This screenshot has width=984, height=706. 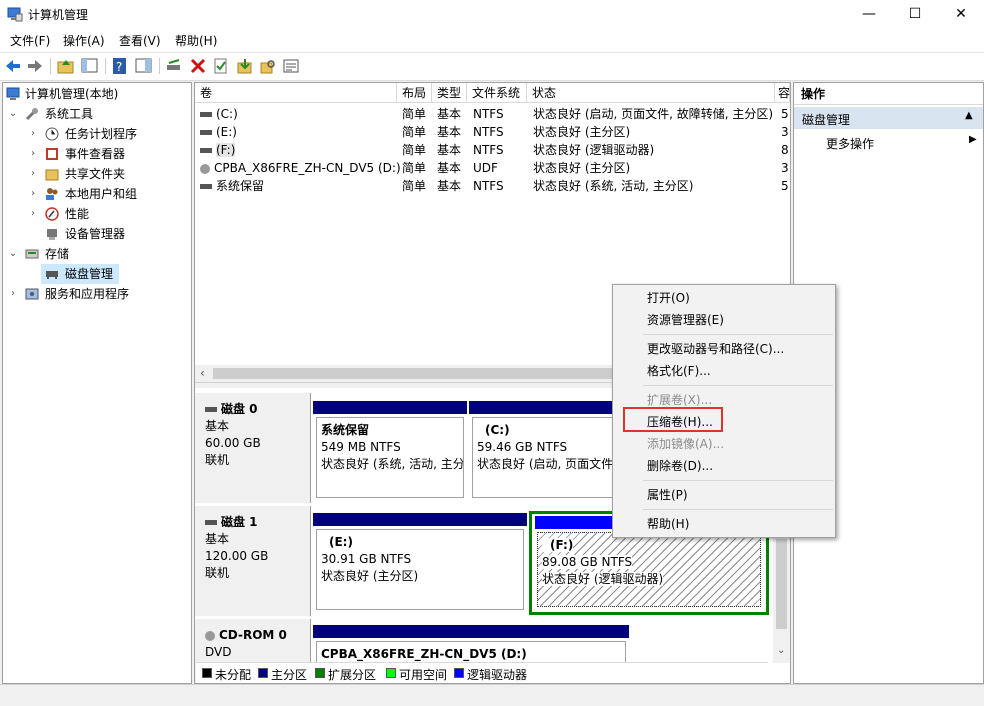 I want to click on scroll-left-icon: ‹, so click(x=202, y=373).